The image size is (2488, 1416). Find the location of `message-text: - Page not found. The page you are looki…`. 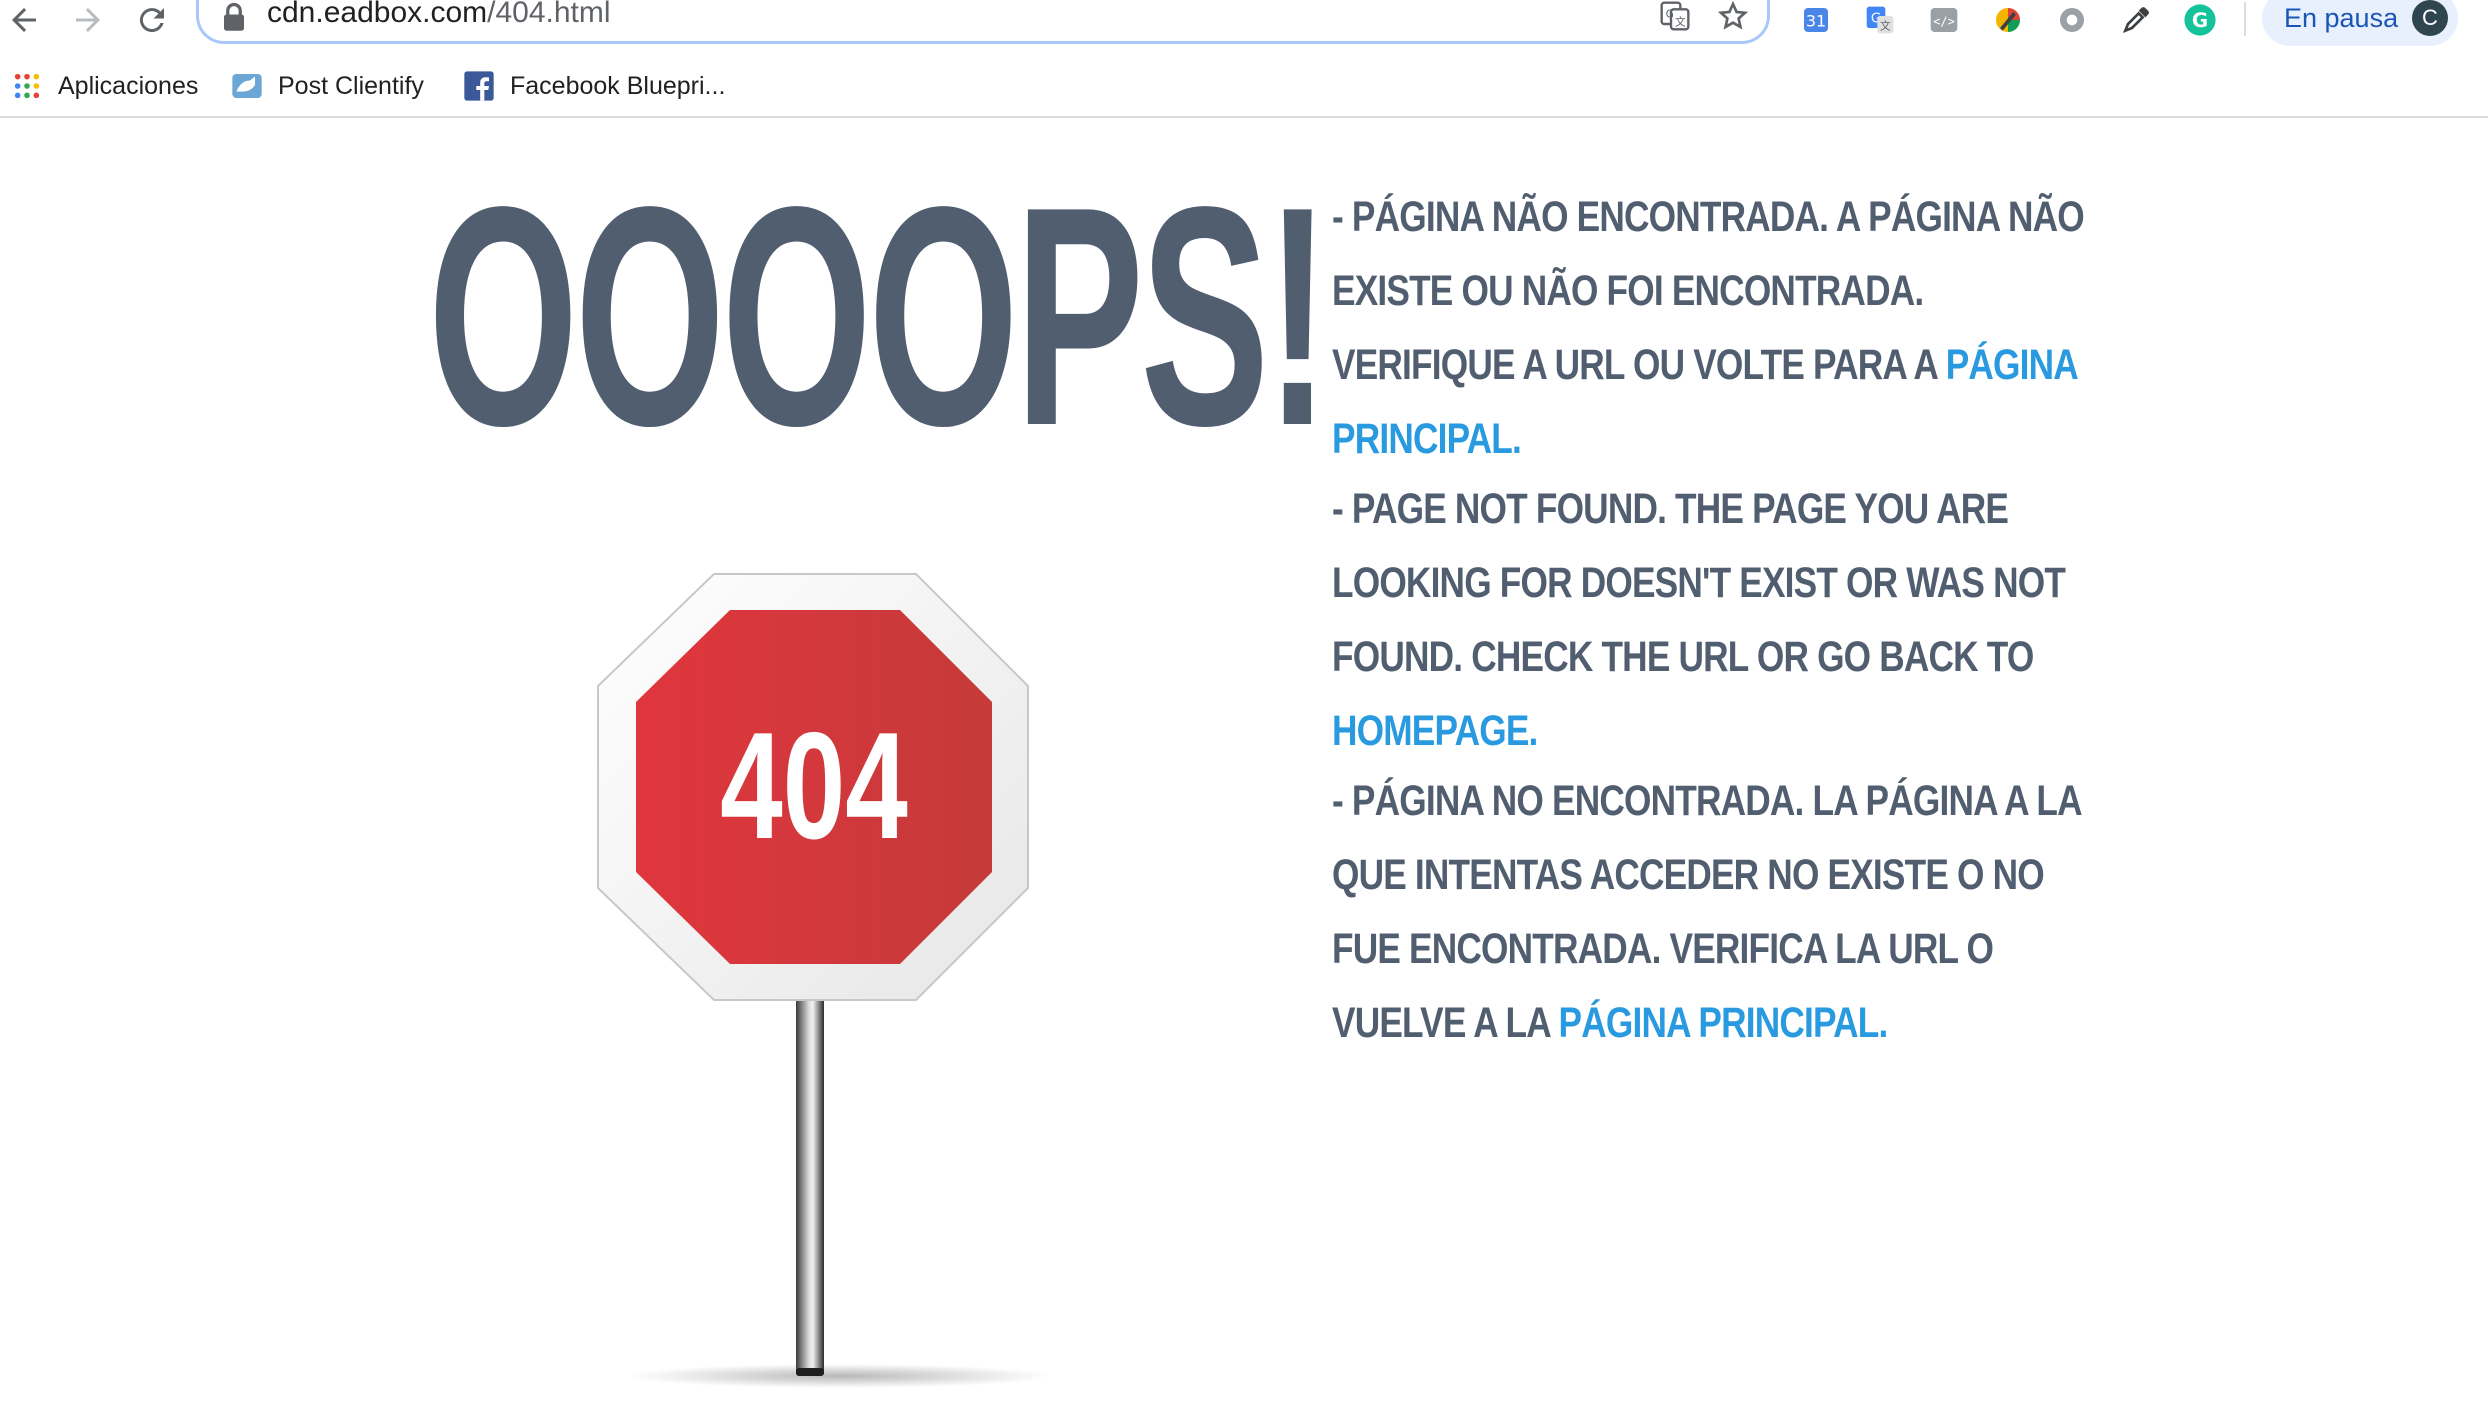

message-text: - Page not found. The page you are looki… is located at coordinates (1699, 583).